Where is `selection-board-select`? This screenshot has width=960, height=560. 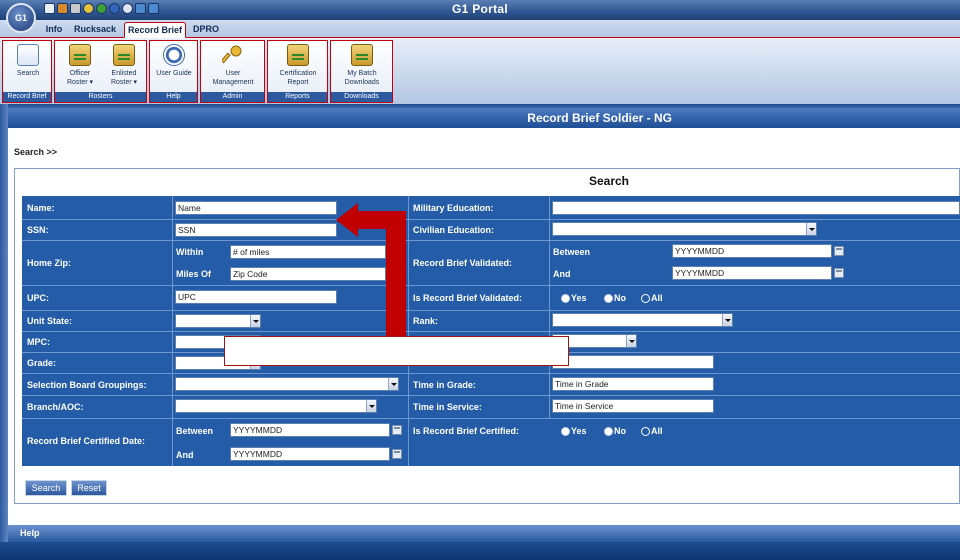 selection-board-select is located at coordinates (287, 384).